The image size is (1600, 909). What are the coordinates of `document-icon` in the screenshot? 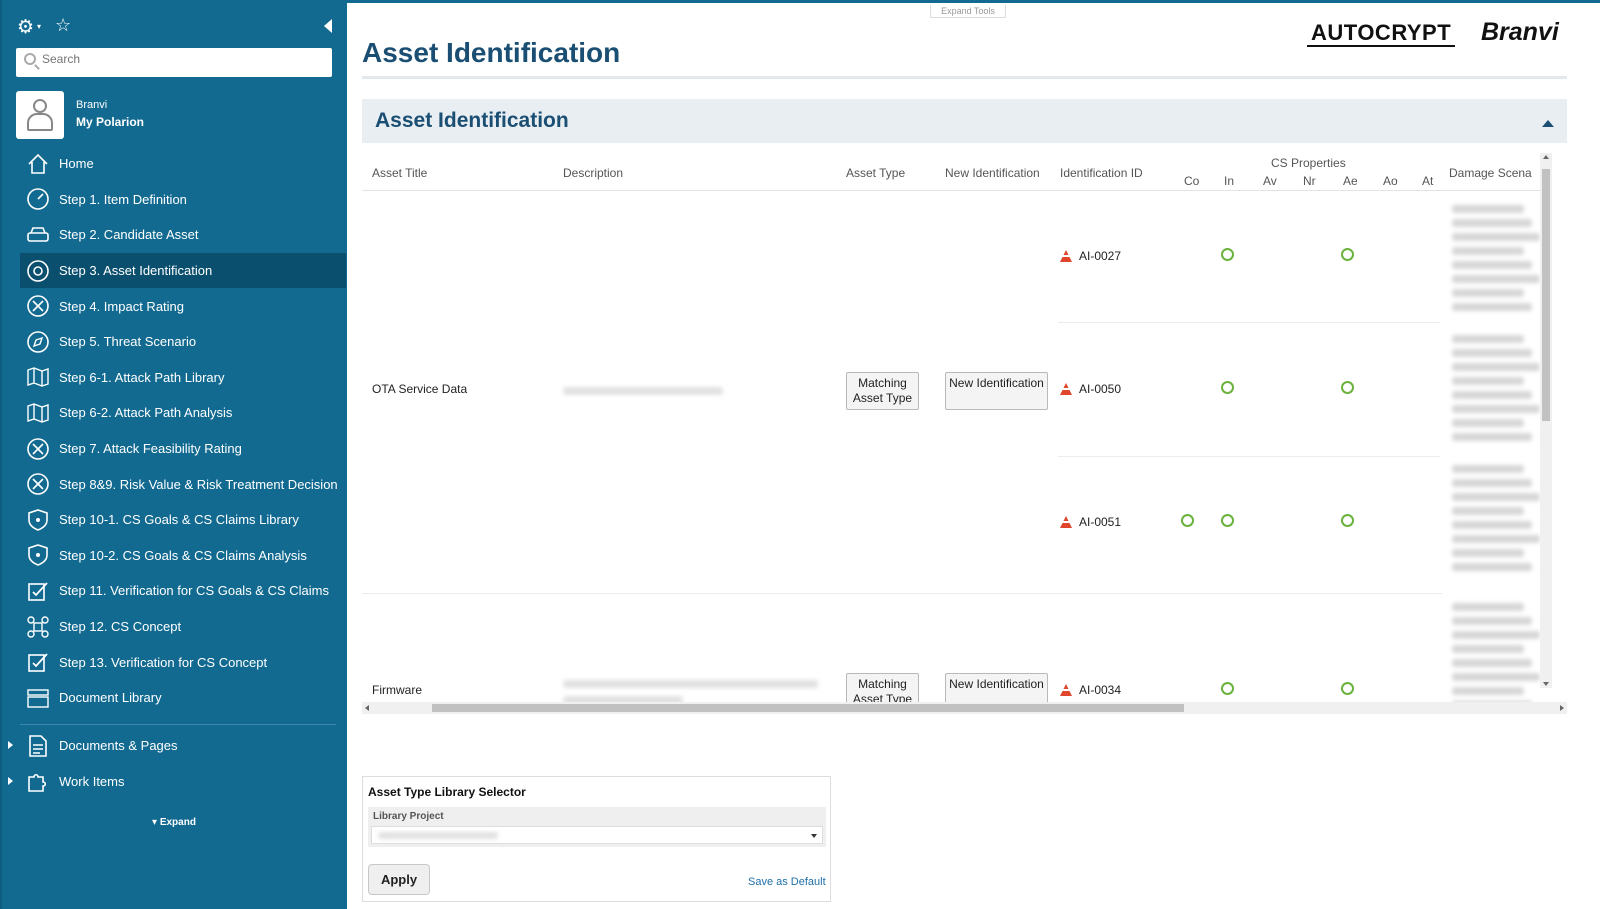 It's located at (38, 746).